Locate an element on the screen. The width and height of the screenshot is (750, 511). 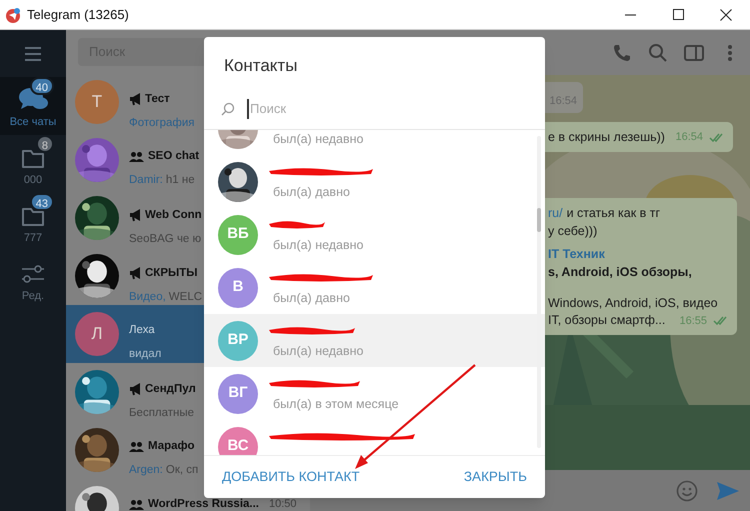
chat-preview-sender: Фотография is located at coordinates (162, 123).